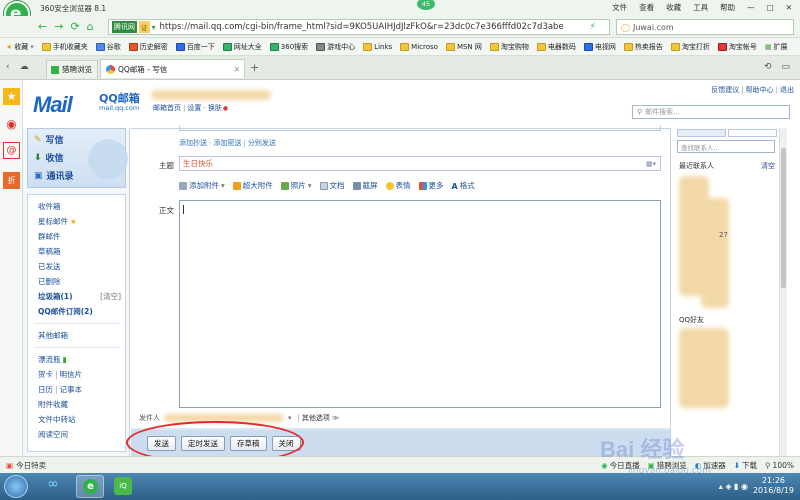 The image size is (800, 500). What do you see at coordinates (172, 68) in the screenshot?
I see `tab-2-active: QQ邮箱 - 写信 ✕` at bounding box center [172, 68].